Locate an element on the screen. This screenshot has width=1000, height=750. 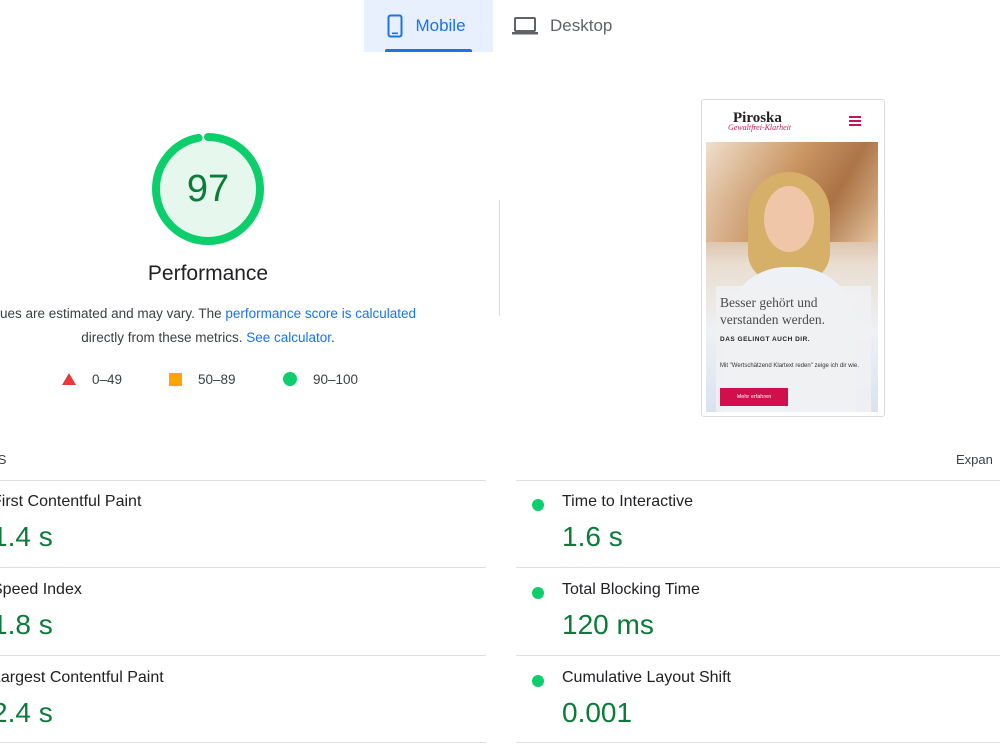
metric-first-contentful-paint: First Contentful Paint 1.4 s is located at coordinates (70, 523).